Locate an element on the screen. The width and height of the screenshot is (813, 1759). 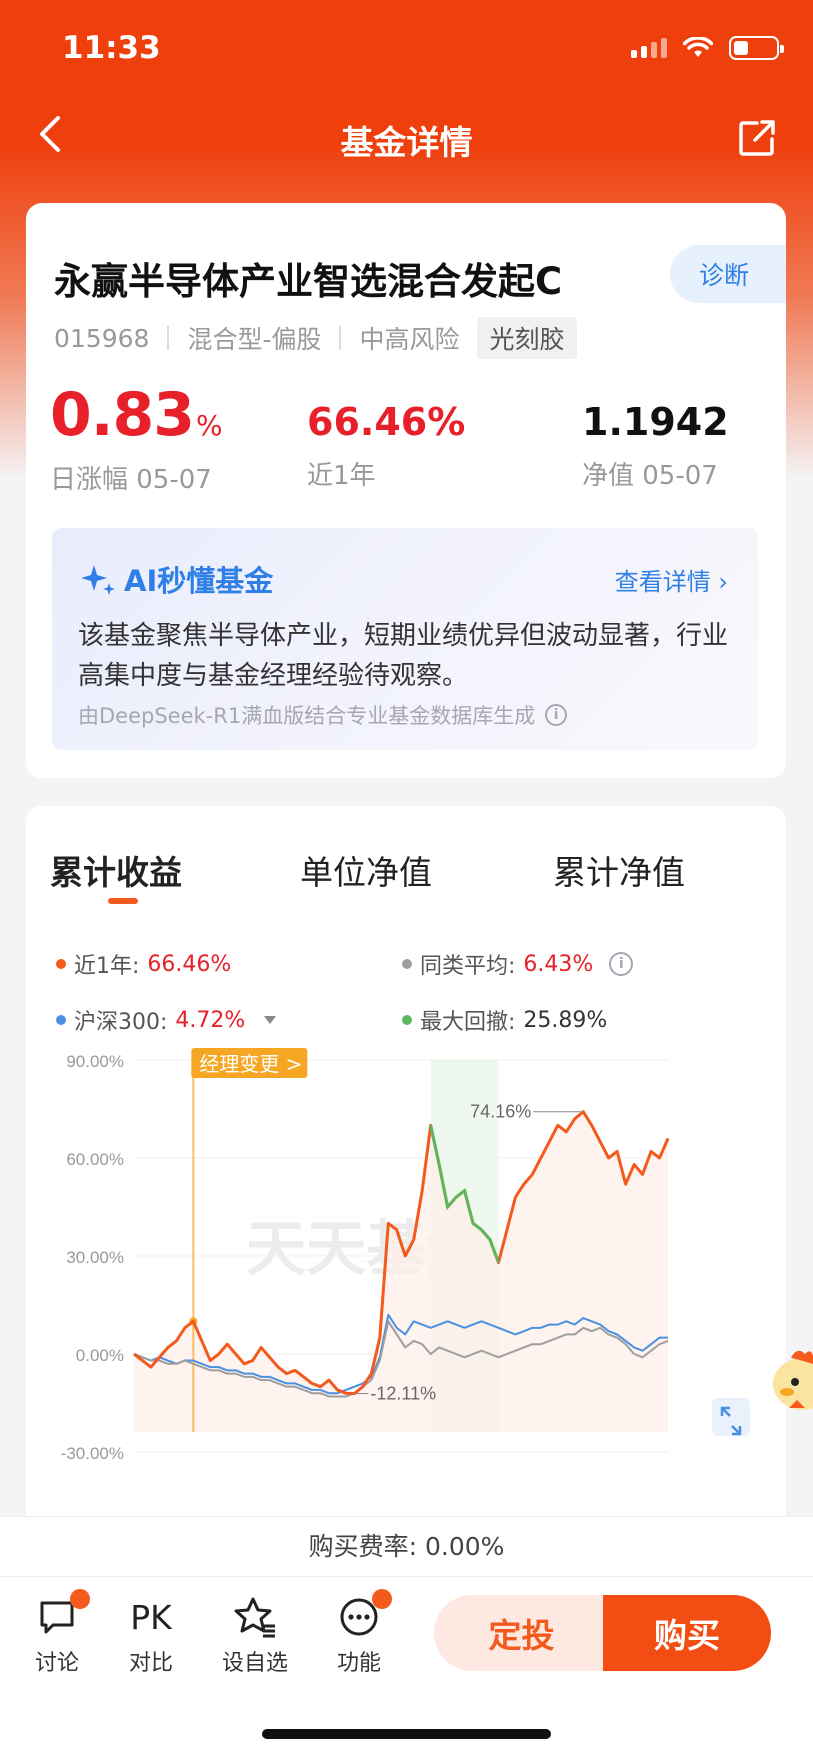
fund-code: 015968 is located at coordinates (102, 338).